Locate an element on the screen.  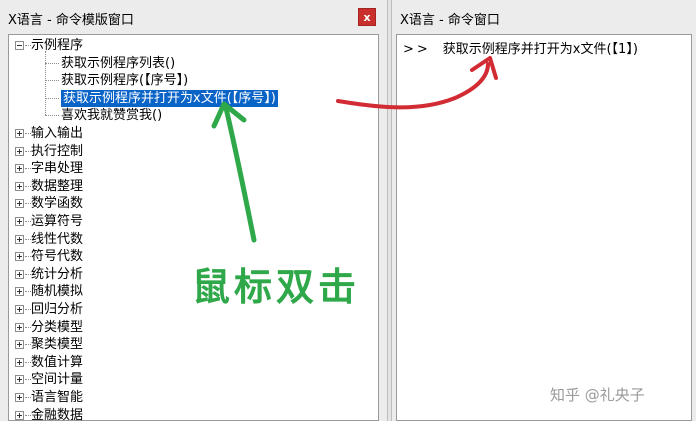
tree-category: 聚类模型 is located at coordinates (57, 344).